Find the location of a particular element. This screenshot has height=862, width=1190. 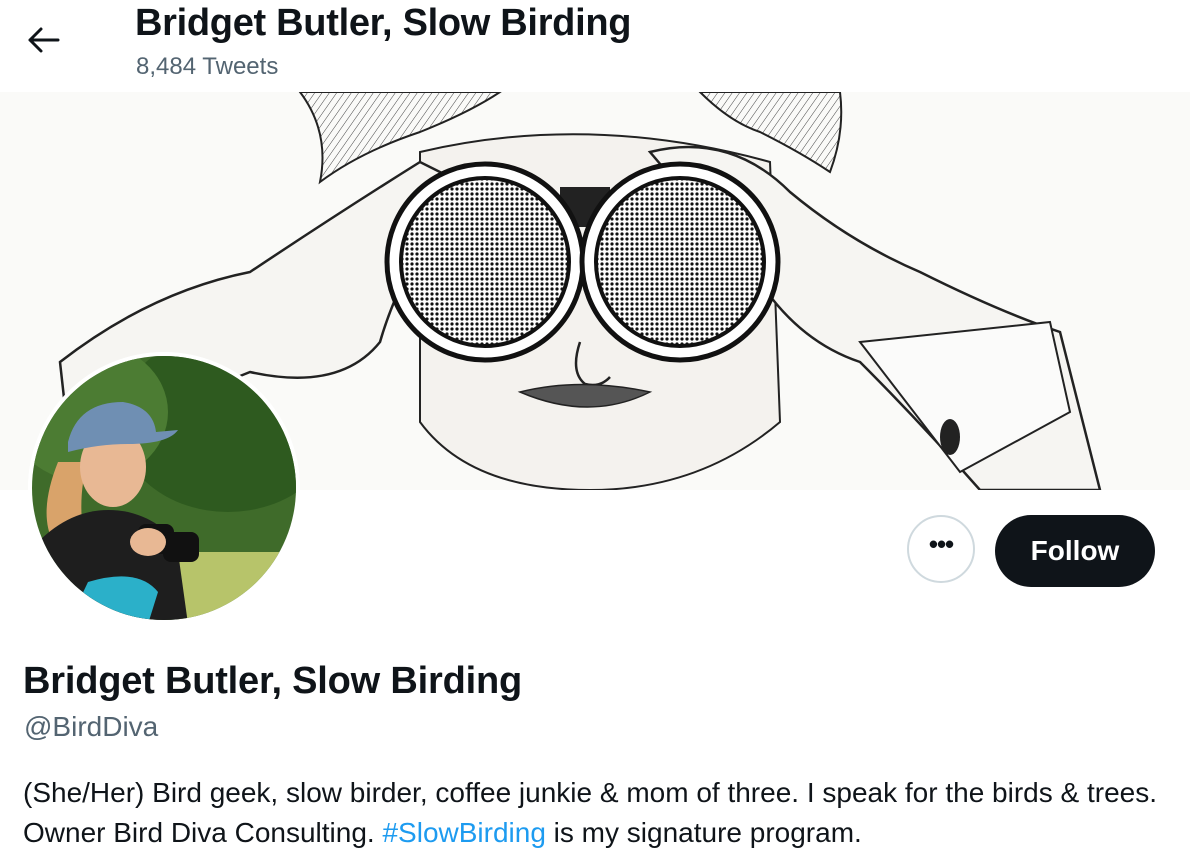

hashtag-link: #SlowBirding is located at coordinates (463, 832).